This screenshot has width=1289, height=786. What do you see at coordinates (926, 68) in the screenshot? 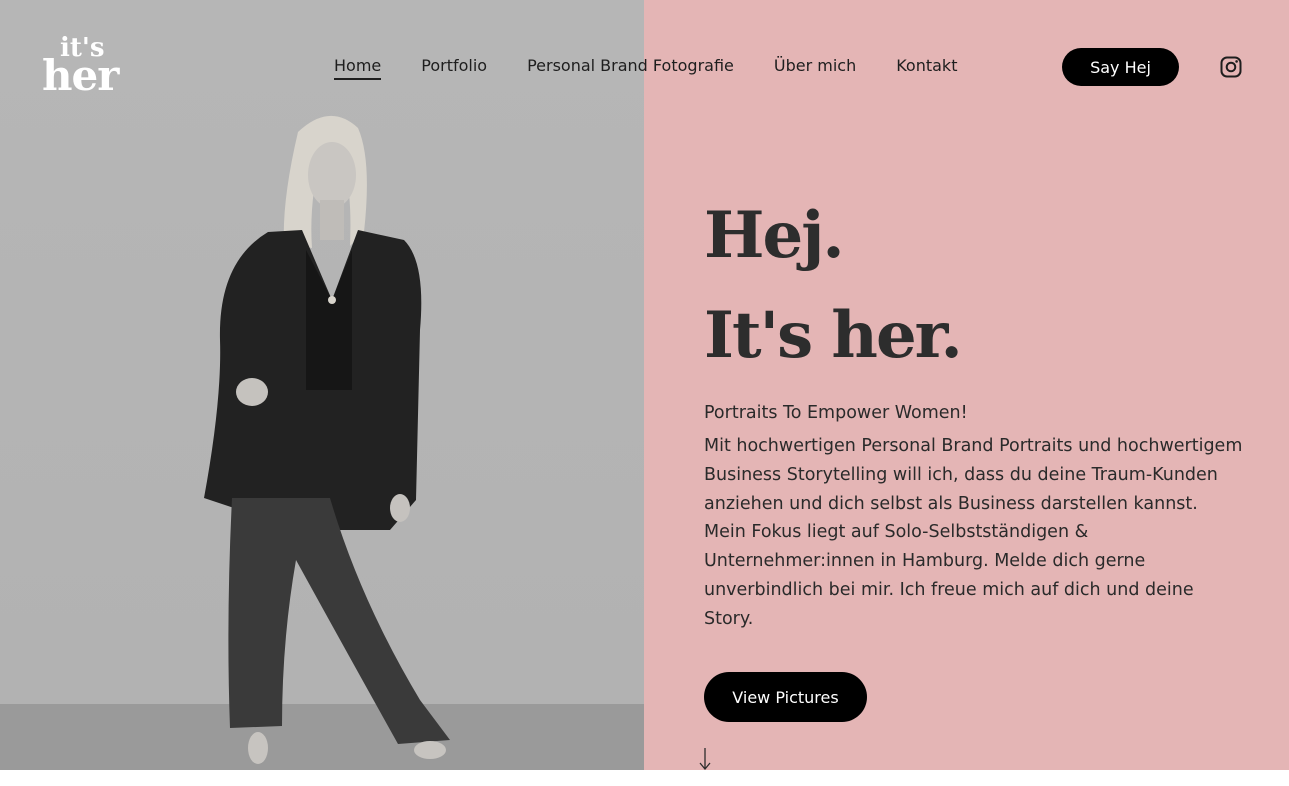
I see `nav-kontakt: Kontakt` at bounding box center [926, 68].